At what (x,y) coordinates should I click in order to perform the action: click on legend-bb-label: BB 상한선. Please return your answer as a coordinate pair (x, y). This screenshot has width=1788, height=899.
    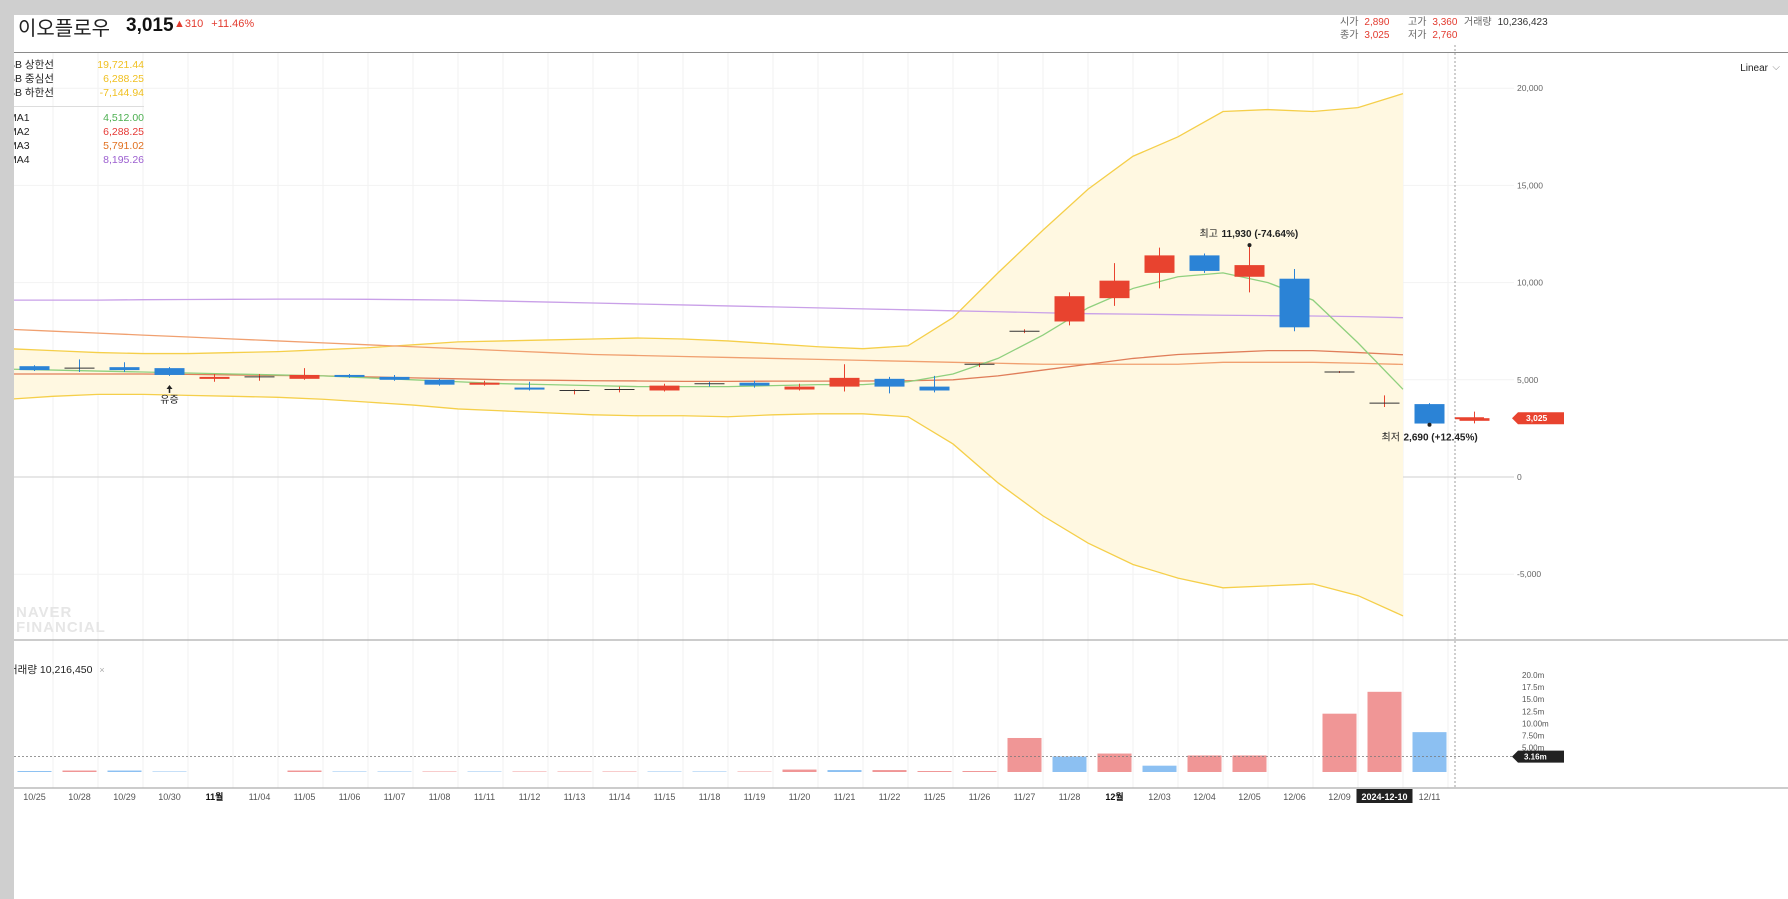
    Looking at the image, I should click on (34, 65).